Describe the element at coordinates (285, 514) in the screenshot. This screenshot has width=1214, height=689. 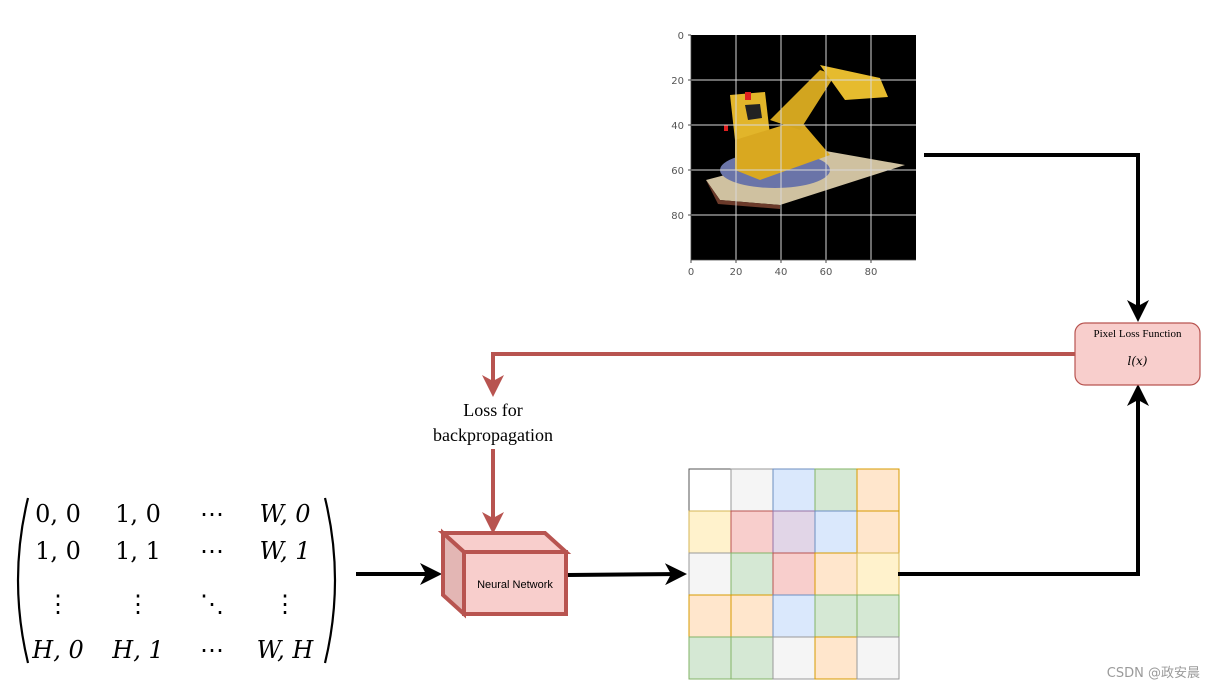
I see `matrix-cell: W, 0` at that location.